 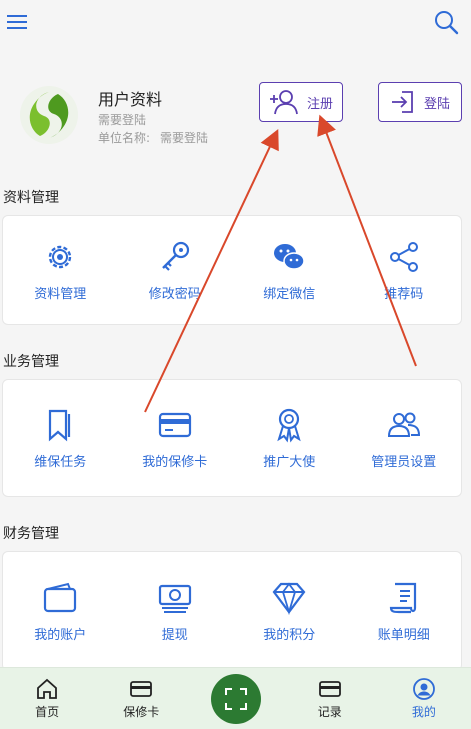 I want to click on wallet-icon, so click(x=60, y=597).